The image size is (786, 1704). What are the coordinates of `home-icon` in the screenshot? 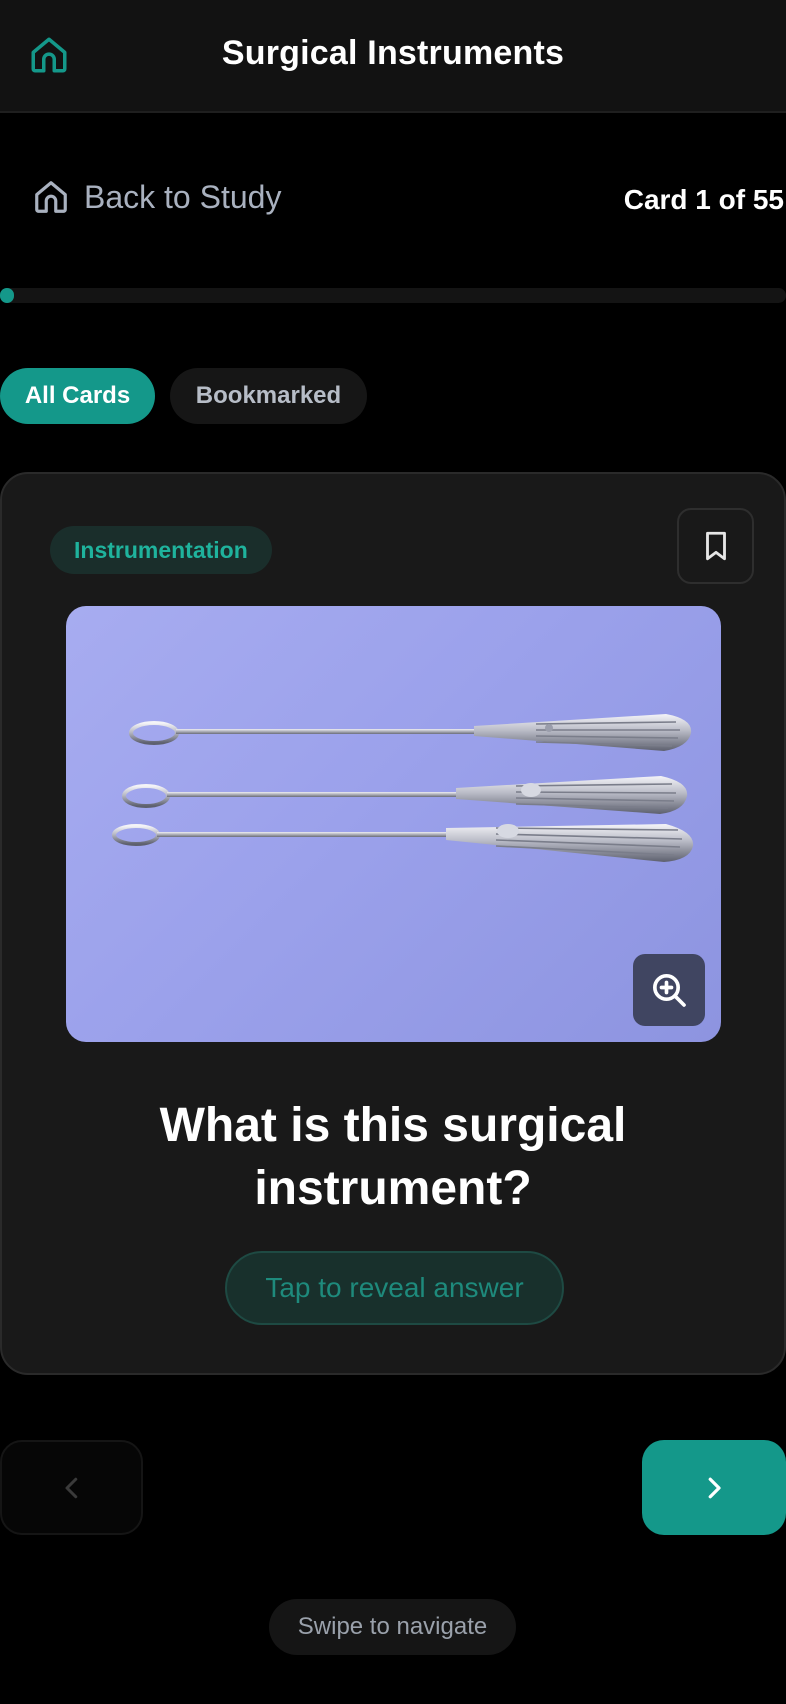 It's located at (51, 197).